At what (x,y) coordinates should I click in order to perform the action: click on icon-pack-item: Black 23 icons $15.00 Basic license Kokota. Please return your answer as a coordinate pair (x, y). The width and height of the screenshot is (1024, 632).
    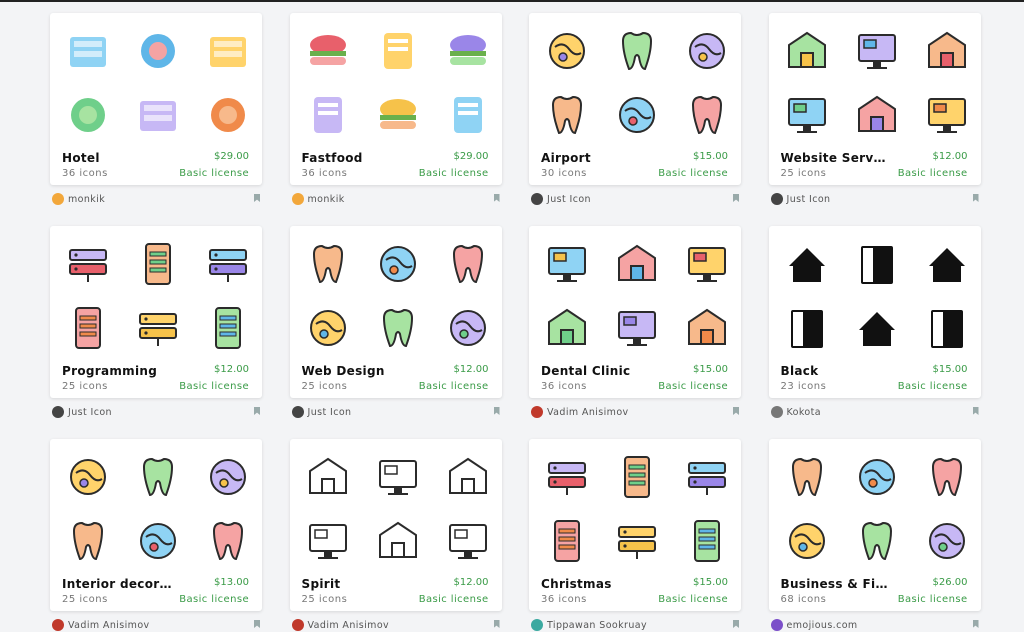
    Looking at the image, I should click on (874, 322).